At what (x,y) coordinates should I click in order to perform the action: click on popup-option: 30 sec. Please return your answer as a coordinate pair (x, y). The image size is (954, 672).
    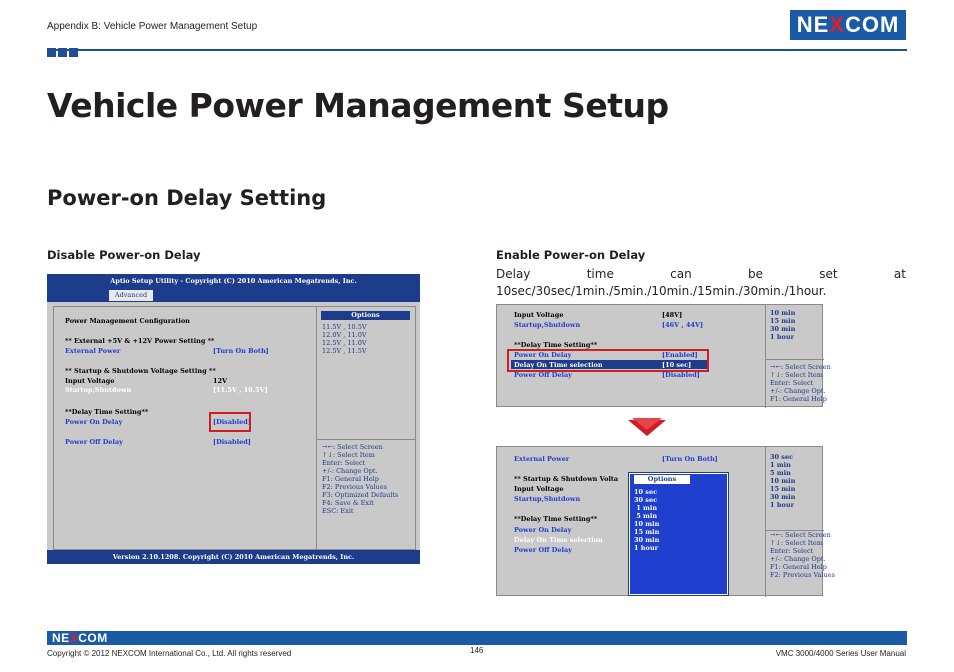
    Looking at the image, I should click on (645, 500).